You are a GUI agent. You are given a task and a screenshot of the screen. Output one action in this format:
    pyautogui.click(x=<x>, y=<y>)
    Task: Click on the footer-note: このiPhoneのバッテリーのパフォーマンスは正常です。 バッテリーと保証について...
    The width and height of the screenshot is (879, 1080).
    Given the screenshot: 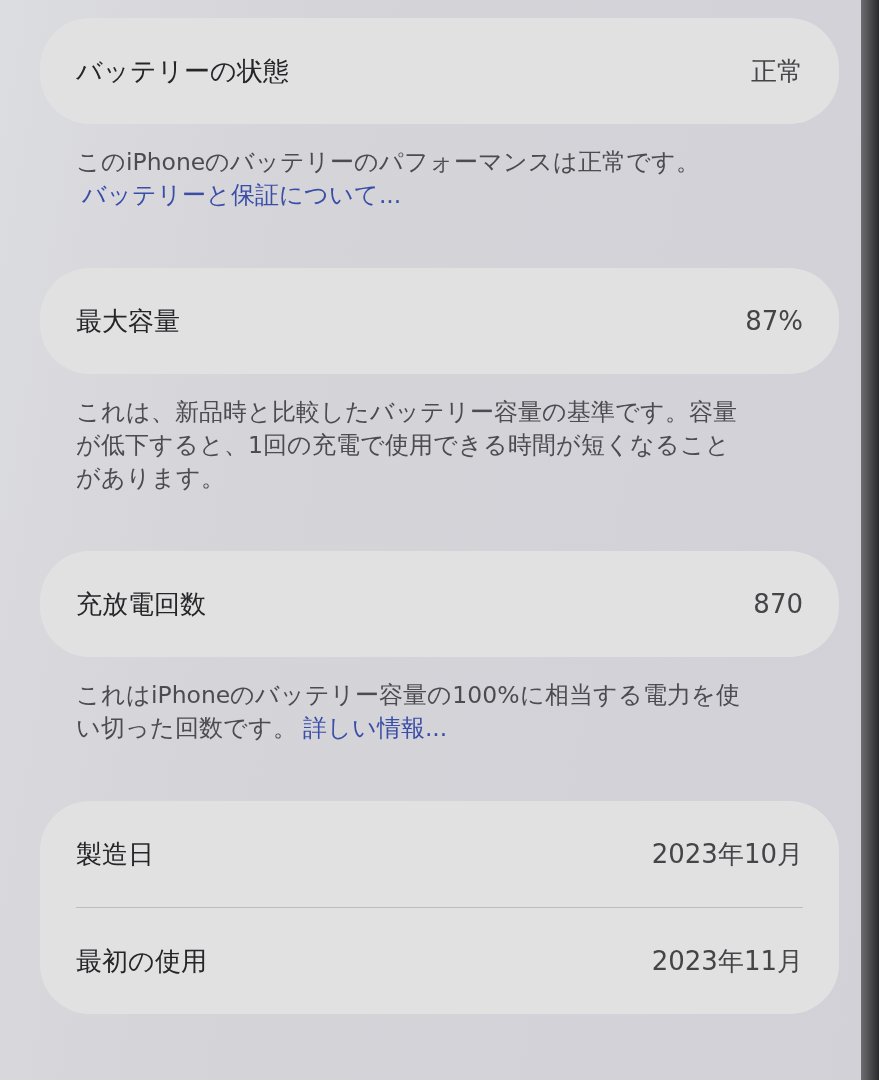 What is the action you would take?
    pyautogui.click(x=388, y=179)
    